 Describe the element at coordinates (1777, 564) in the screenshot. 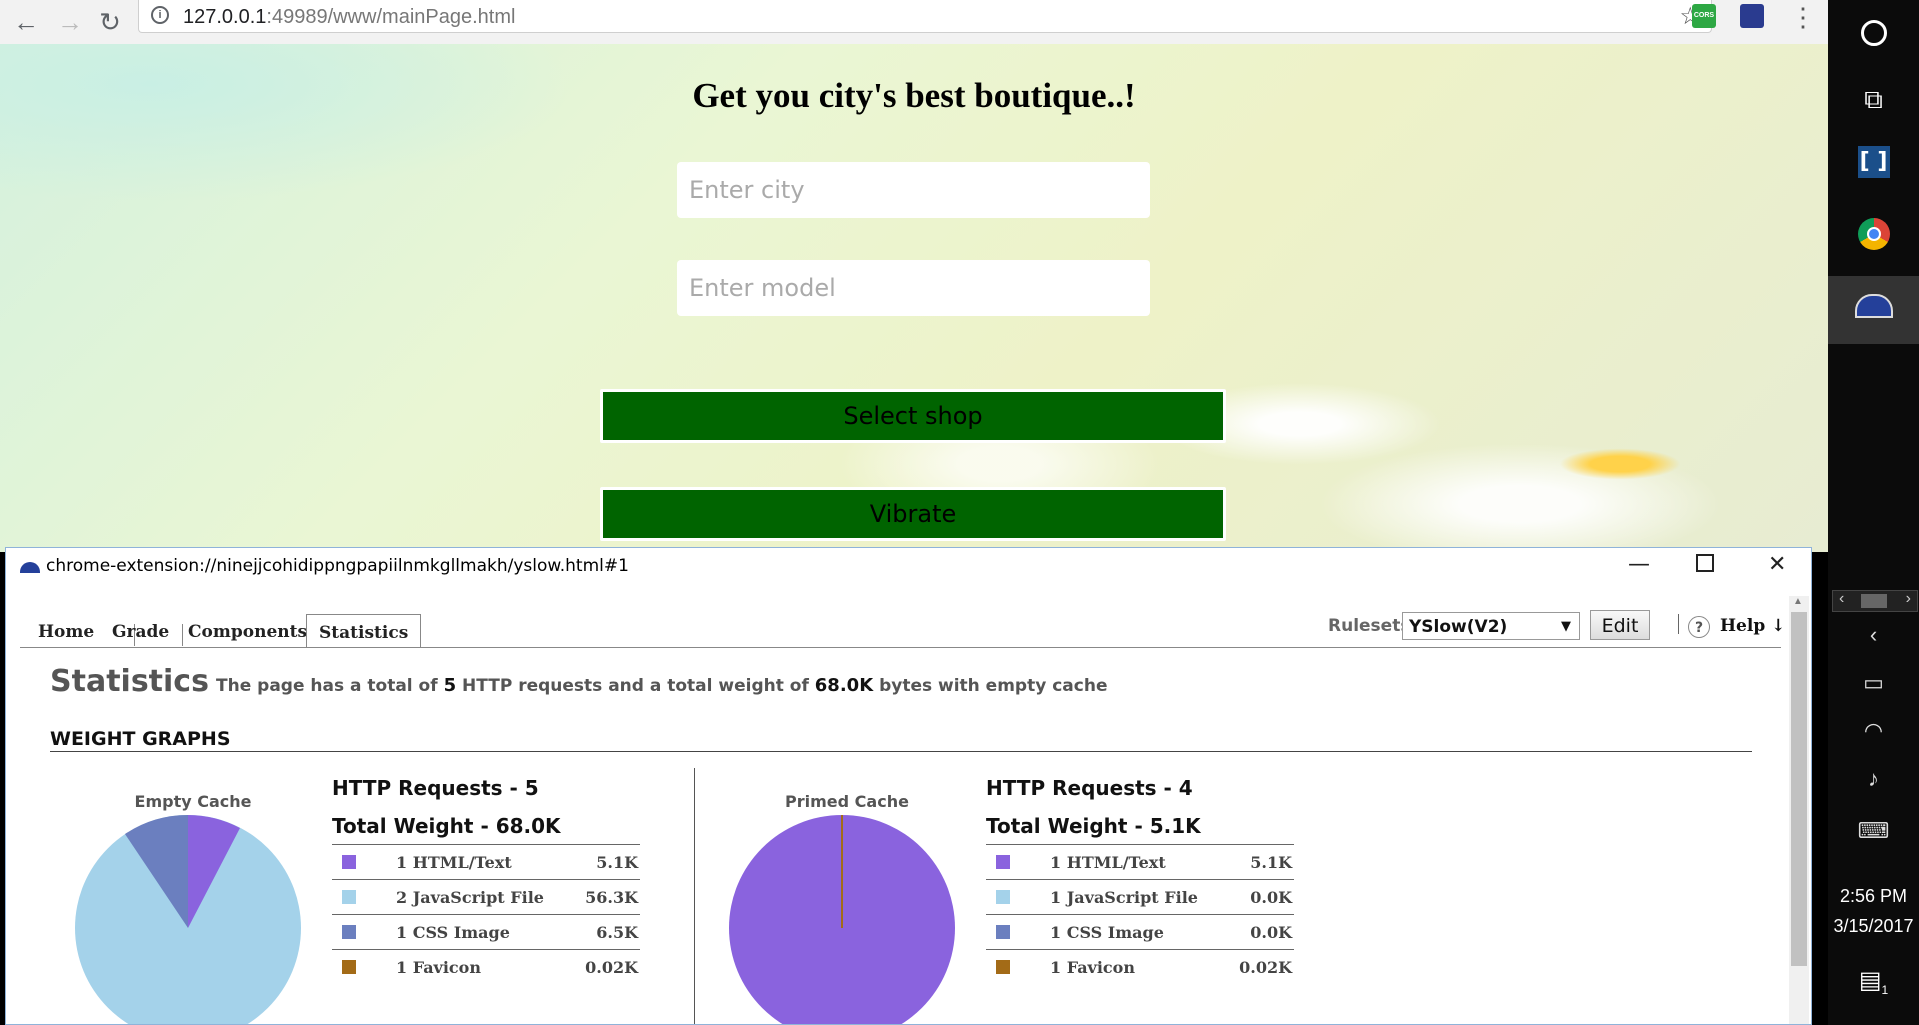

I see `close-icon: ✕` at that location.